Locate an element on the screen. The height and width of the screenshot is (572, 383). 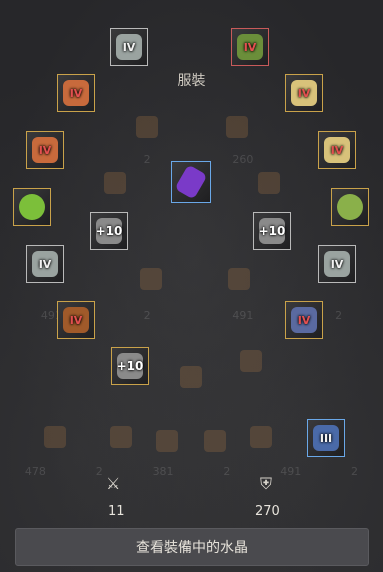
crystal-slot-center is located at coordinates (191, 182).